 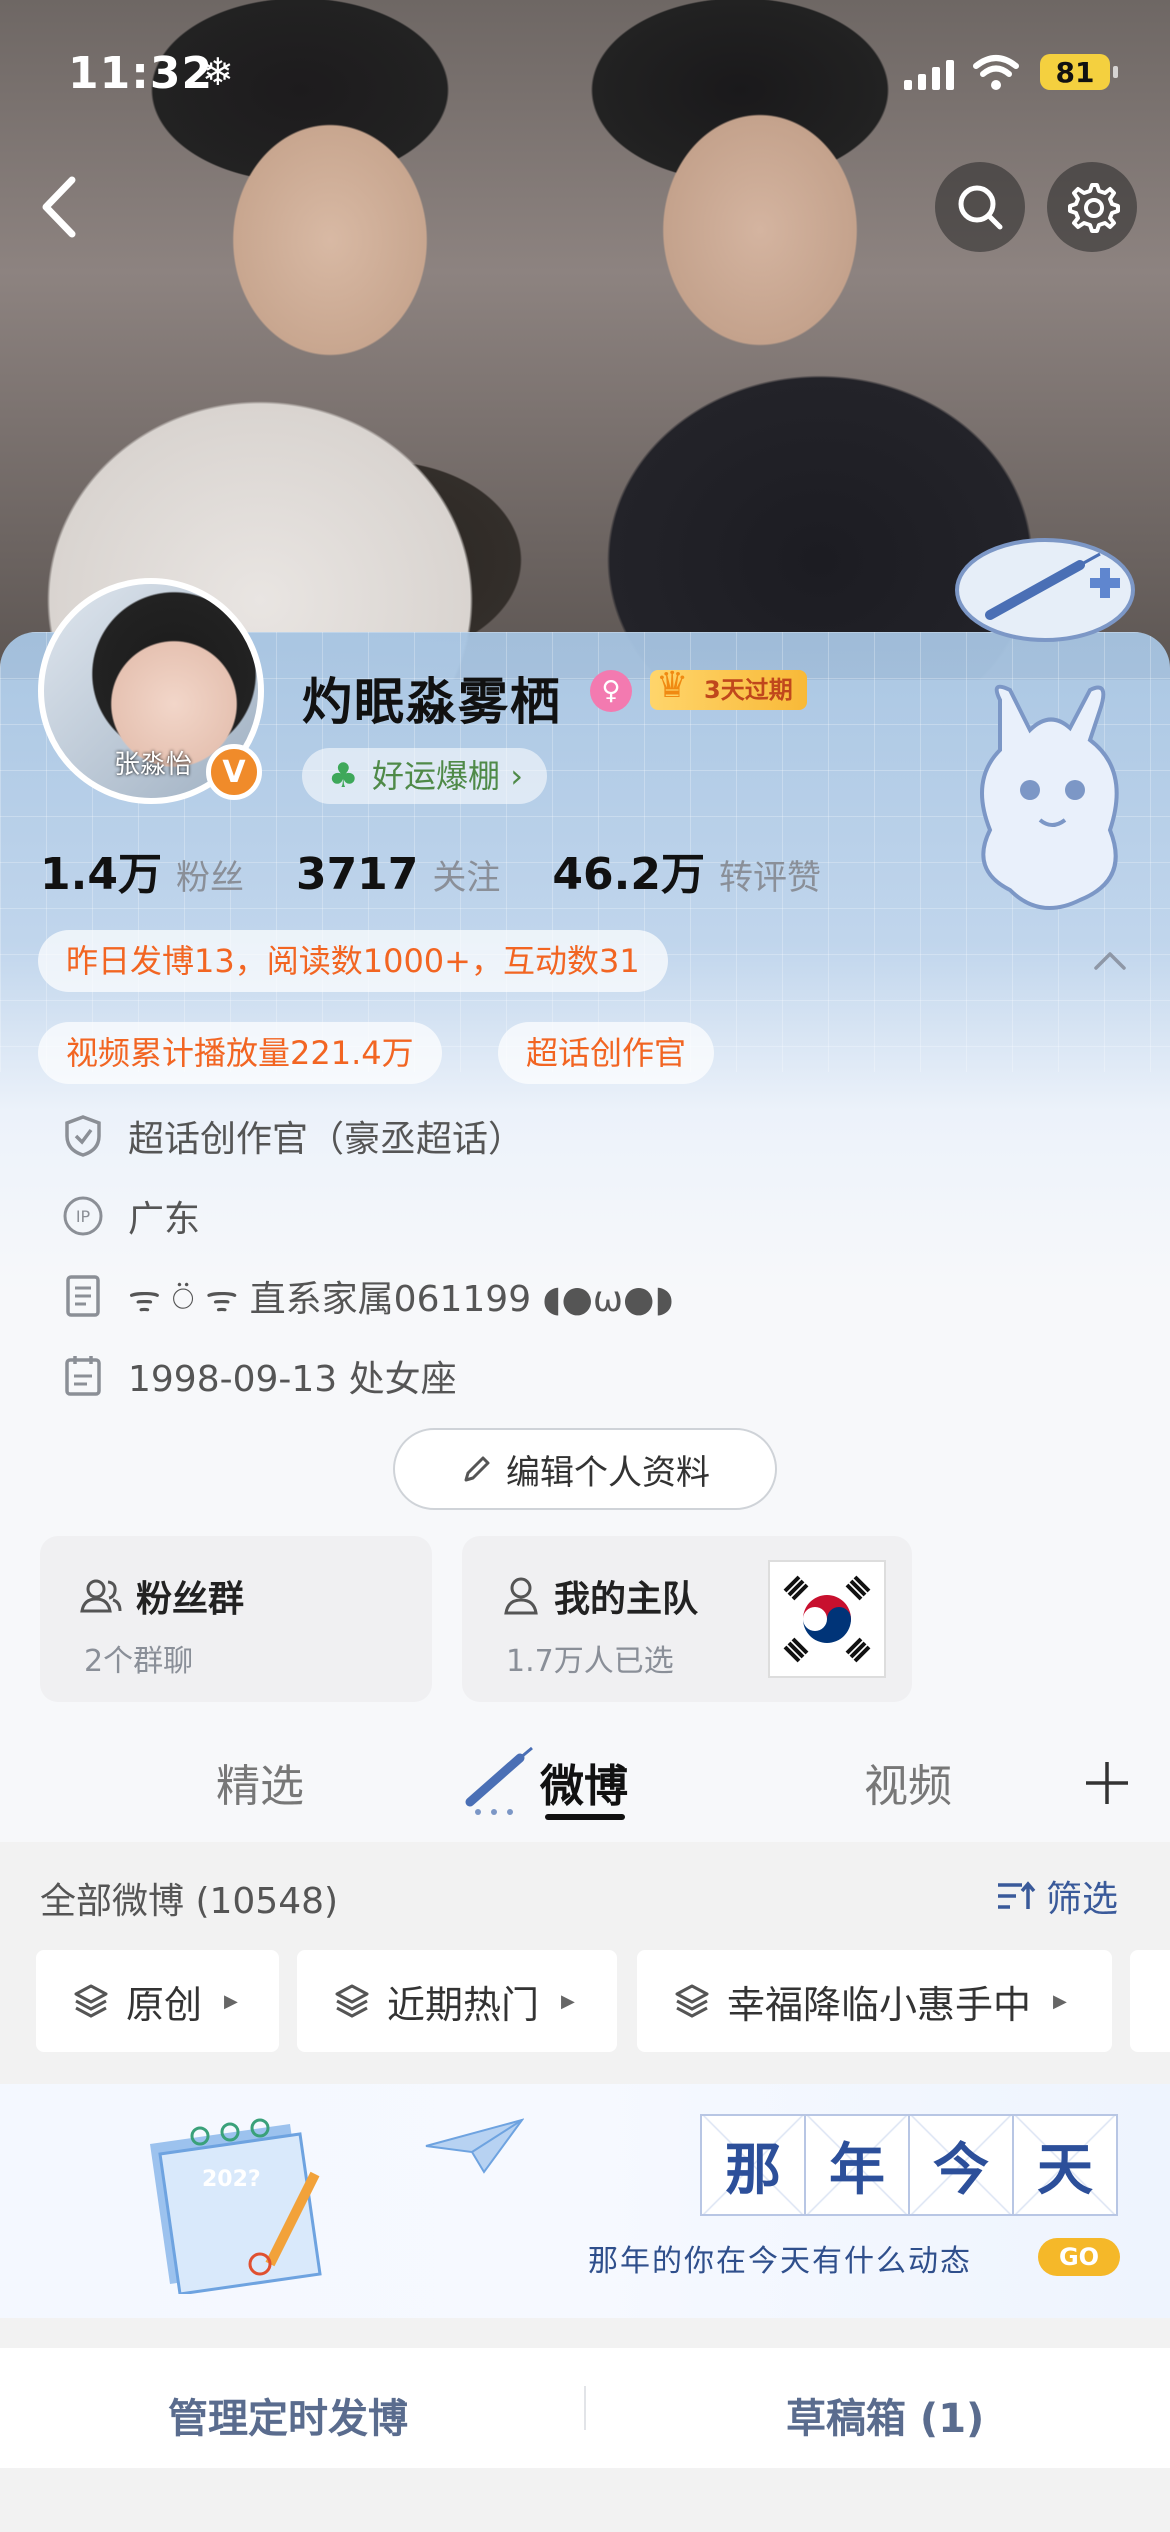 I want to click on stat-reposts-comments-likes: 46.2万 转评赞, so click(x=686, y=870).